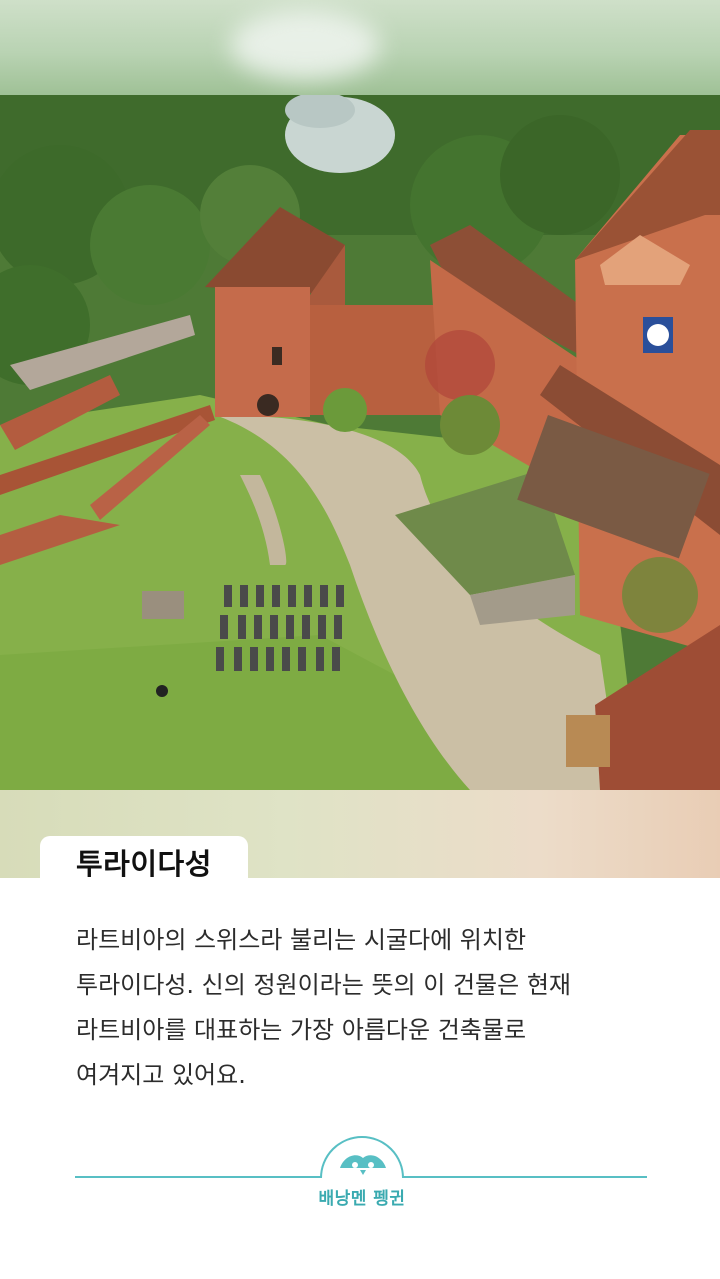 The image size is (720, 1279). What do you see at coordinates (161, 1075) in the screenshot?
I see `description-line: 여겨지고 있어요.` at bounding box center [161, 1075].